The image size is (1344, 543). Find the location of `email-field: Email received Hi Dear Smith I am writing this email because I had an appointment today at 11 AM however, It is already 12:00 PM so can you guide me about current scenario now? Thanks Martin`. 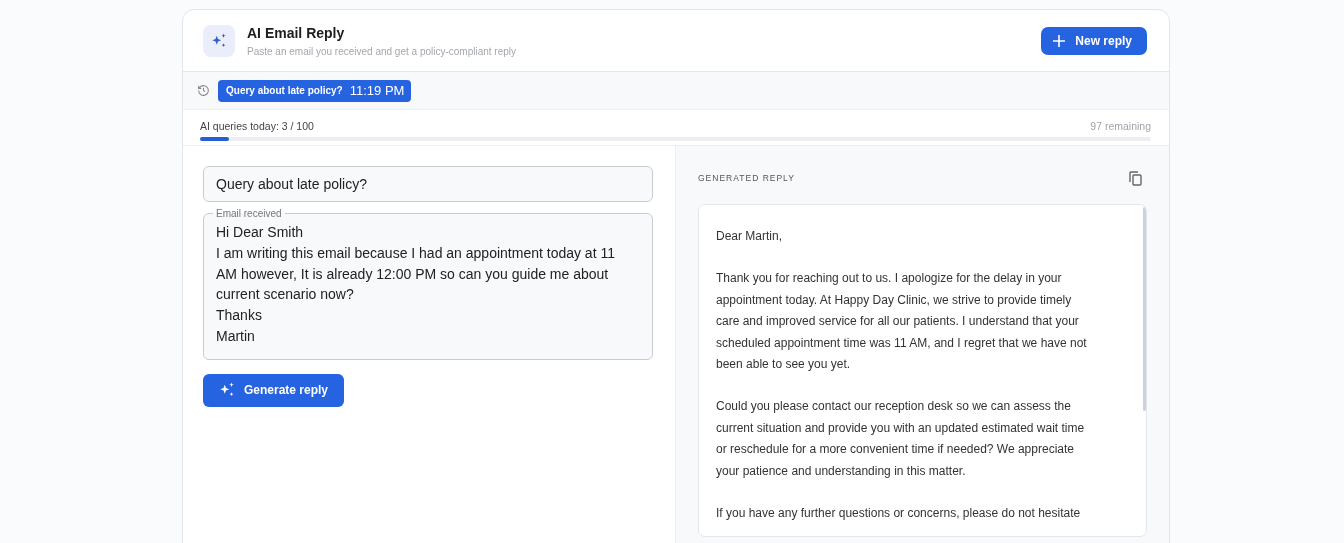

email-field: Email received Hi Dear Smith I am writing this email because I had an appointment today at 11 AM however, It is already 12:00 PM so can you guide me about current scenario now? Thanks Martin is located at coordinates (428, 284).